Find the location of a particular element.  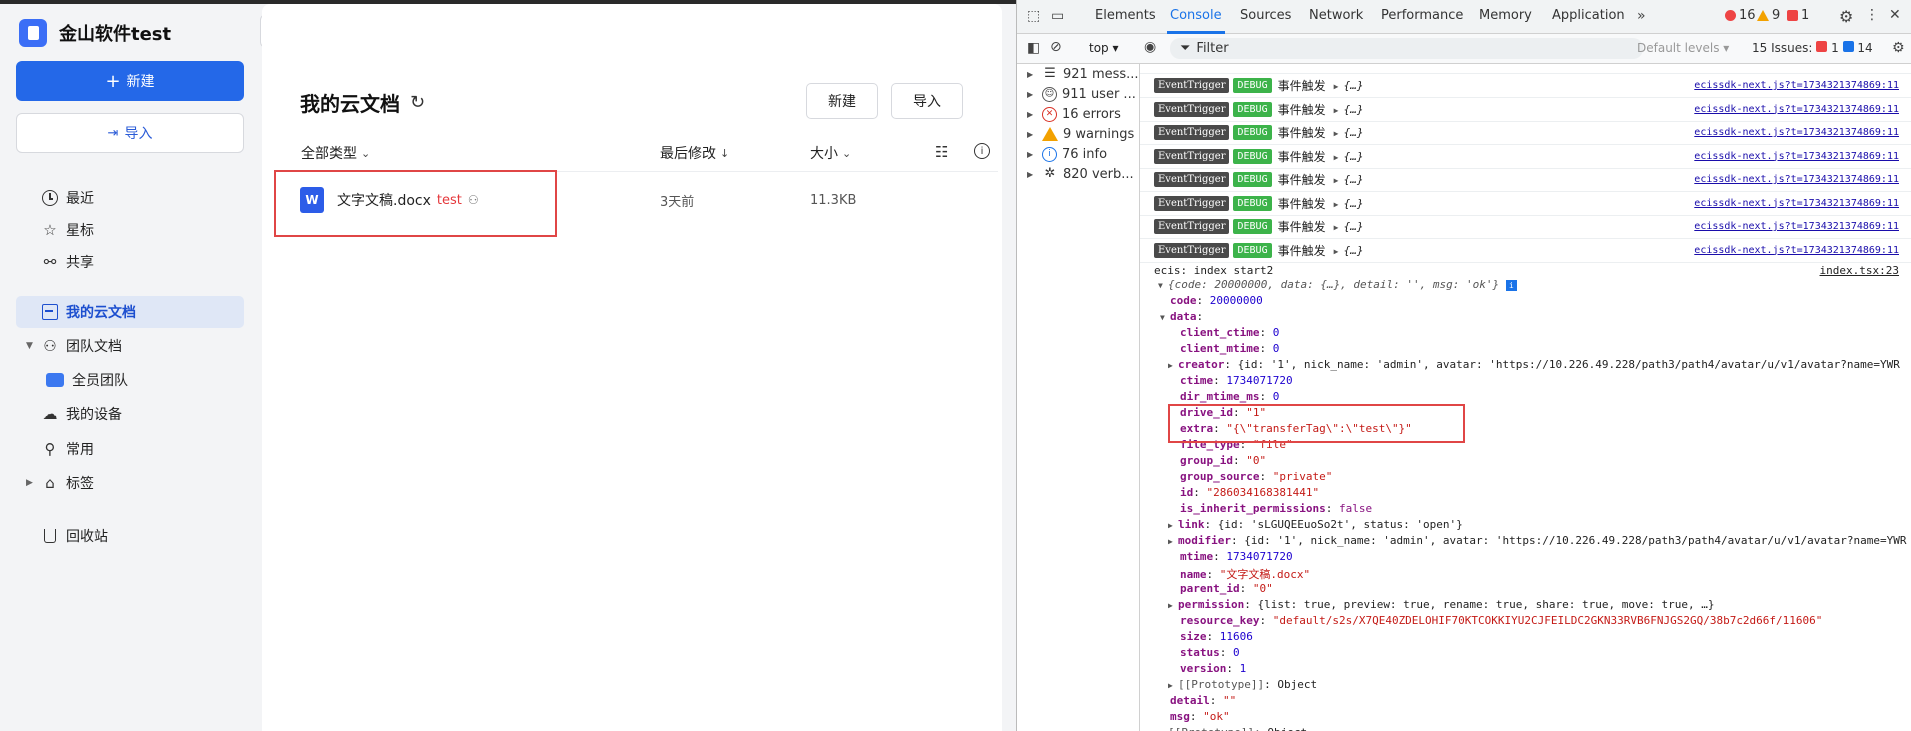

tab-memory: Memory is located at coordinates (1505, 15).